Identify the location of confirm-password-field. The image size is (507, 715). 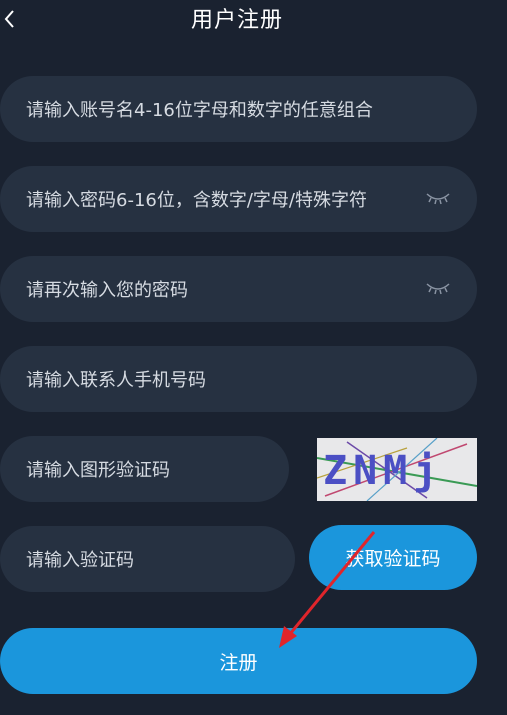
(238, 290).